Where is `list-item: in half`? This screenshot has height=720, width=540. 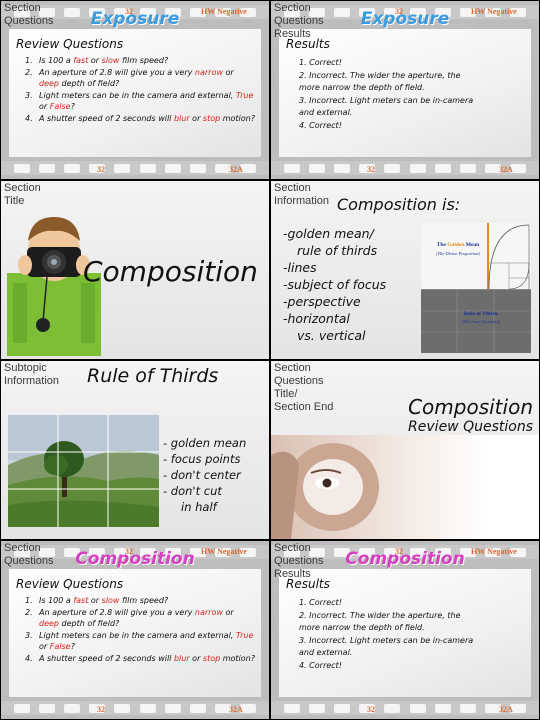 list-item: in half is located at coordinates (199, 507).